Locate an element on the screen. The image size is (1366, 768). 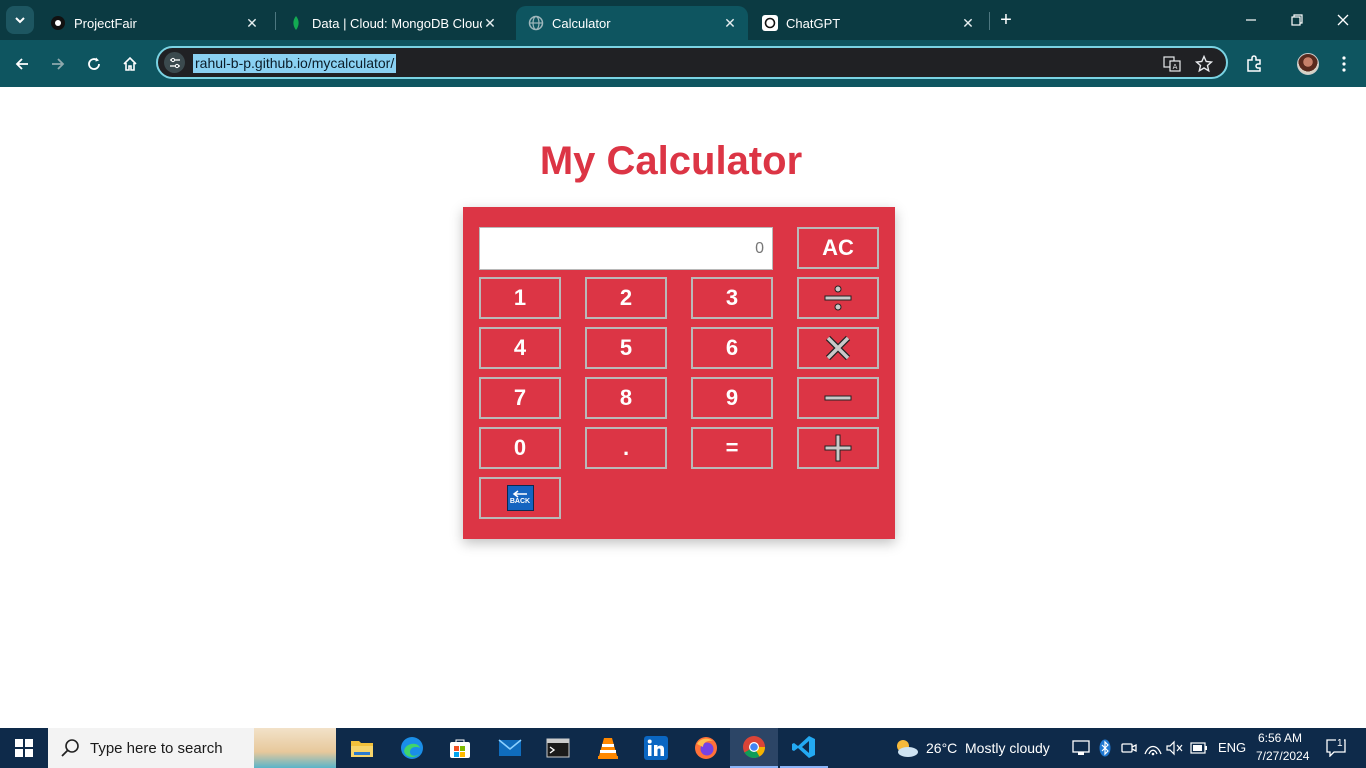
digit-9-button: 9 is located at coordinates (732, 398).